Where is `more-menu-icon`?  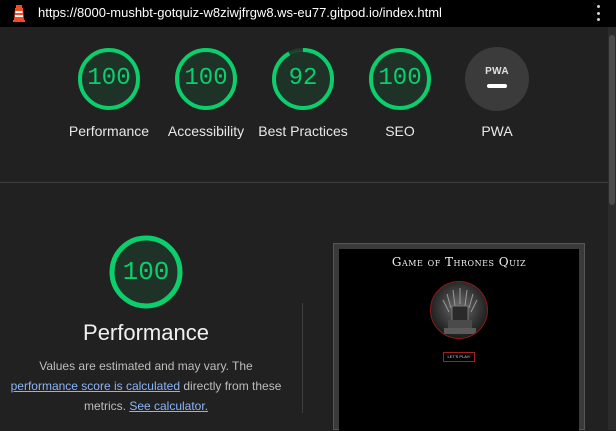 more-menu-icon is located at coordinates (599, 13).